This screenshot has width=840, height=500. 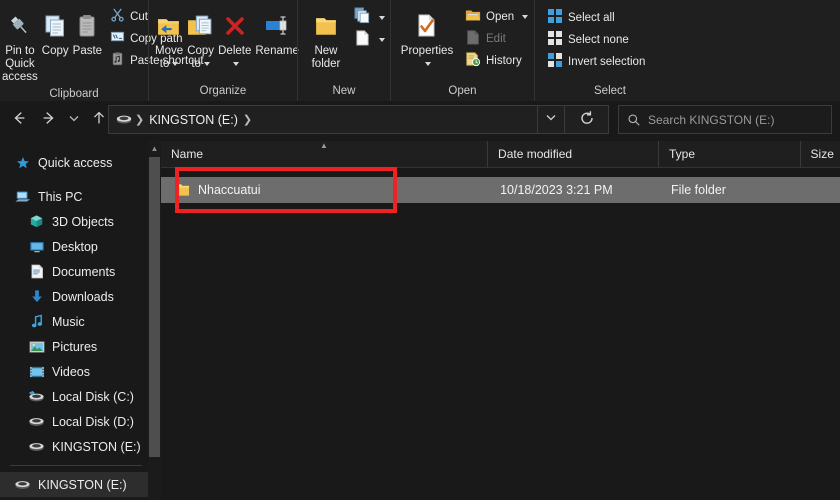 I want to click on forward-button, so click(x=49, y=120).